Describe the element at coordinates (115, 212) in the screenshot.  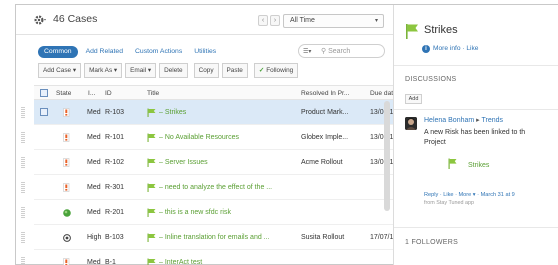
I see `id-cell: R-201` at that location.